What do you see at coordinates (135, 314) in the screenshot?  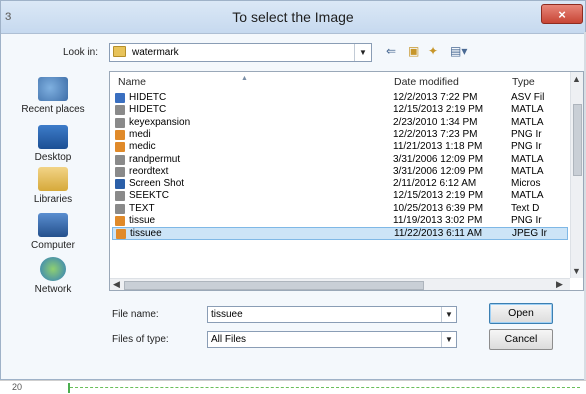 I see `file-name-label: File name:` at bounding box center [135, 314].